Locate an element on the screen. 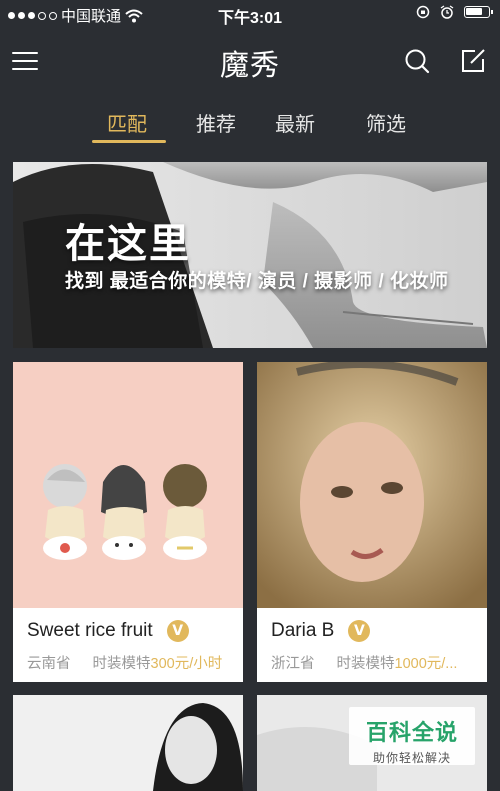  cartoon-illustration is located at coordinates (125, 512).